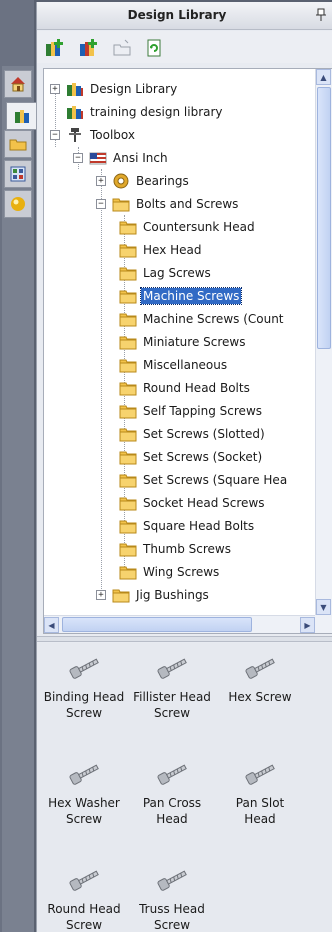  I want to click on appearances-icon, so click(18, 204).